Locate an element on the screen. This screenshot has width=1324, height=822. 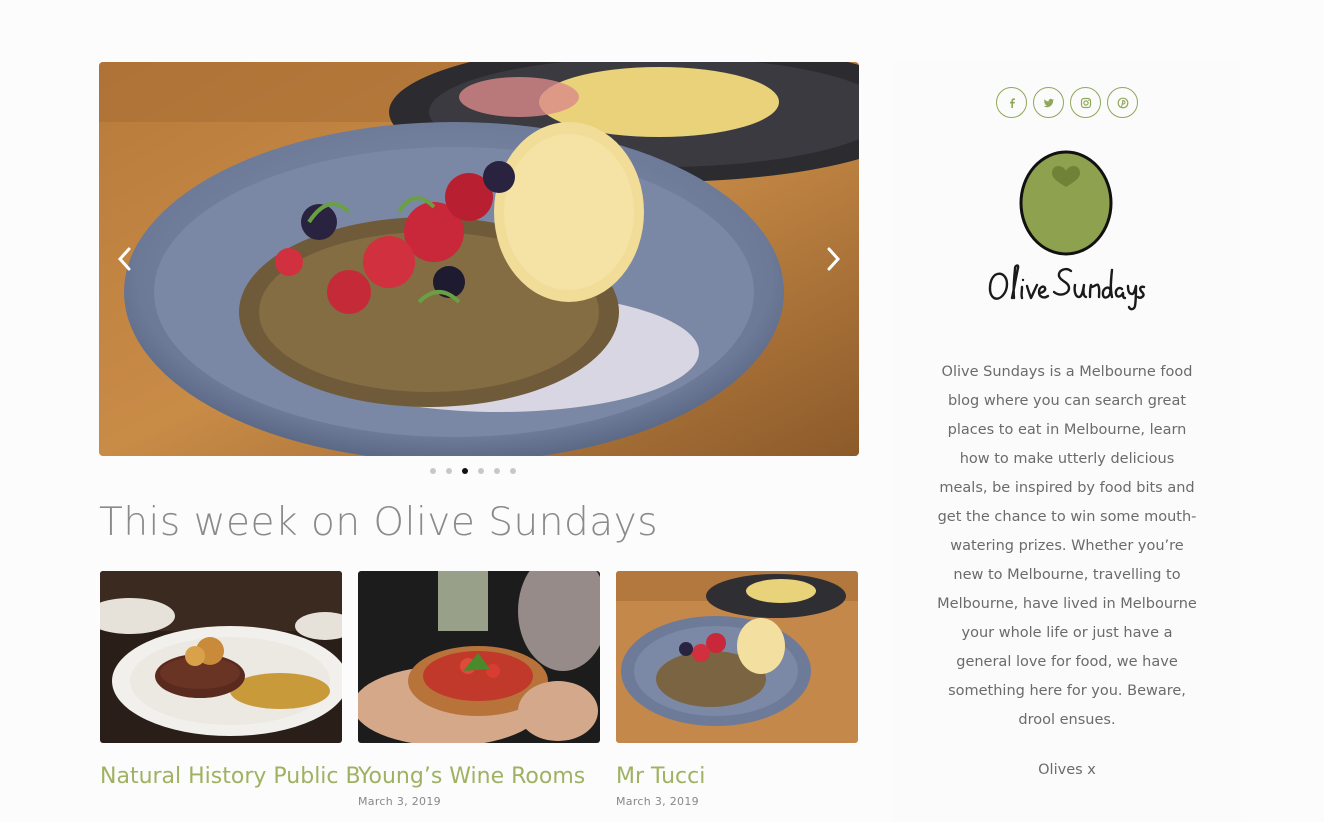
slider-dot-active is located at coordinates (465, 471).